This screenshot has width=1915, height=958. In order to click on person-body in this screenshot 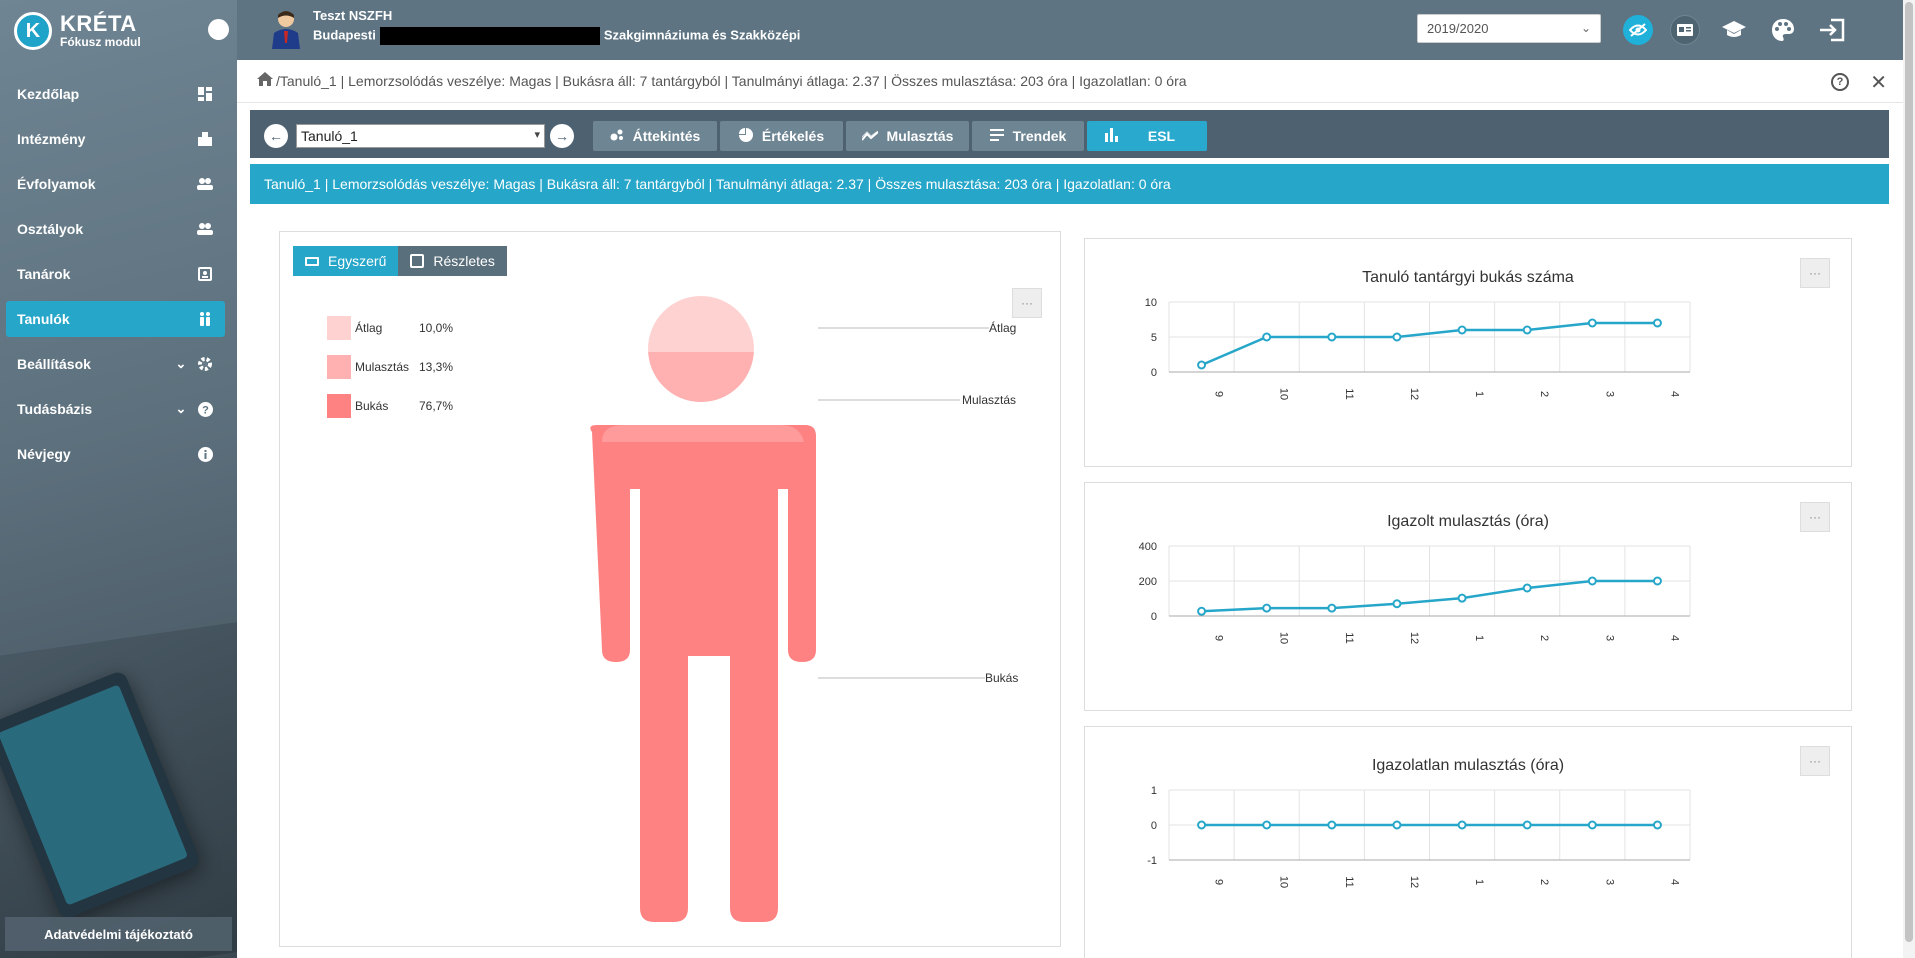, I will do `click(703, 673)`.